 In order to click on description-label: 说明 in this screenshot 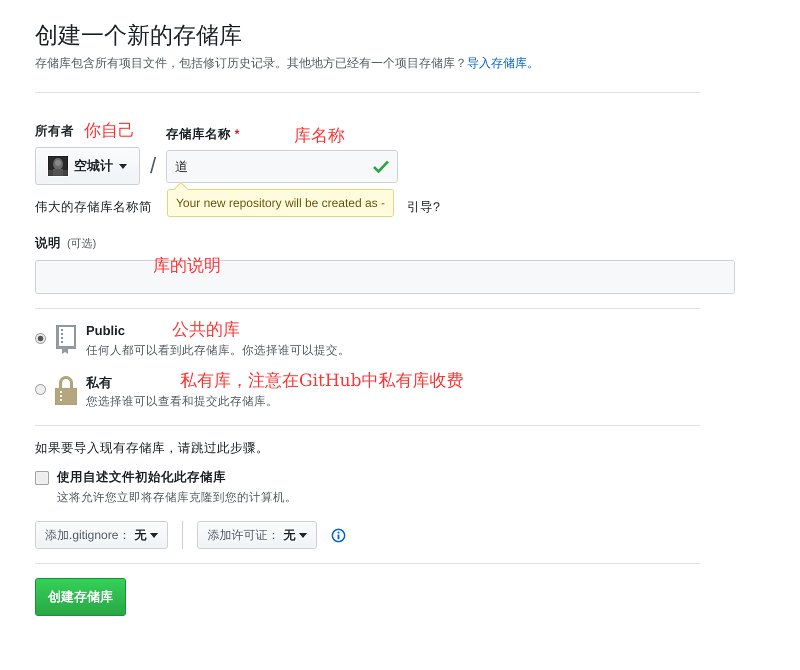, I will do `click(48, 243)`.